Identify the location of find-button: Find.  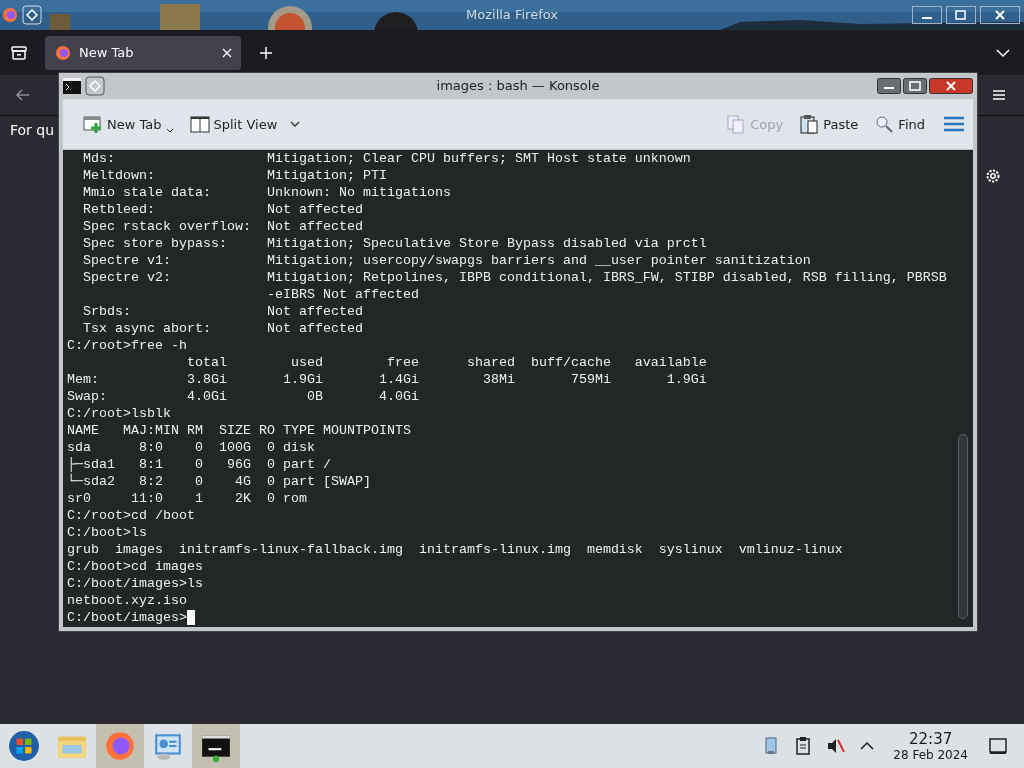
(899, 124).